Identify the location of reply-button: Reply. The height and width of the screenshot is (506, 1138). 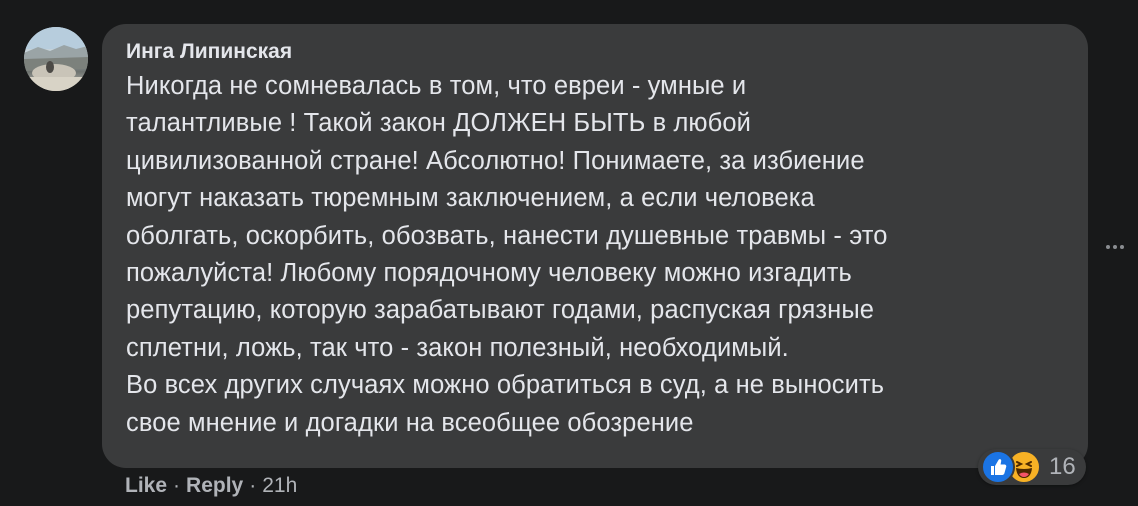
(214, 486).